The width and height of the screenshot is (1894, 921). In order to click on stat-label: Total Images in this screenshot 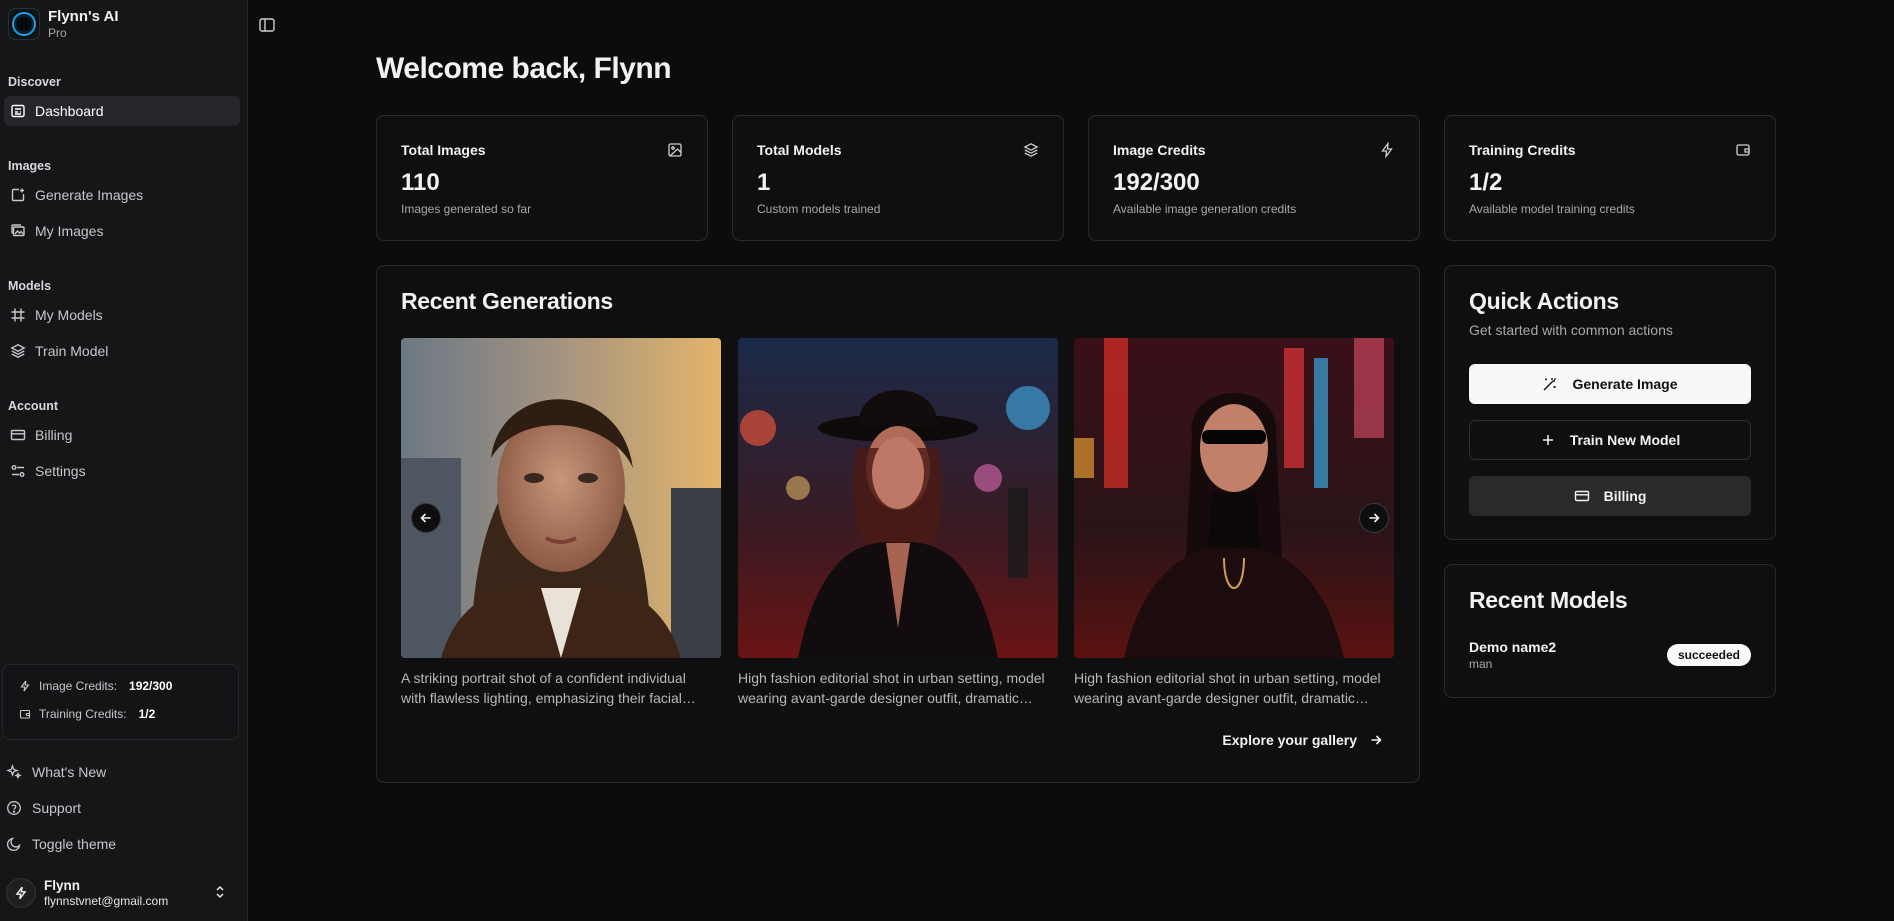, I will do `click(443, 150)`.